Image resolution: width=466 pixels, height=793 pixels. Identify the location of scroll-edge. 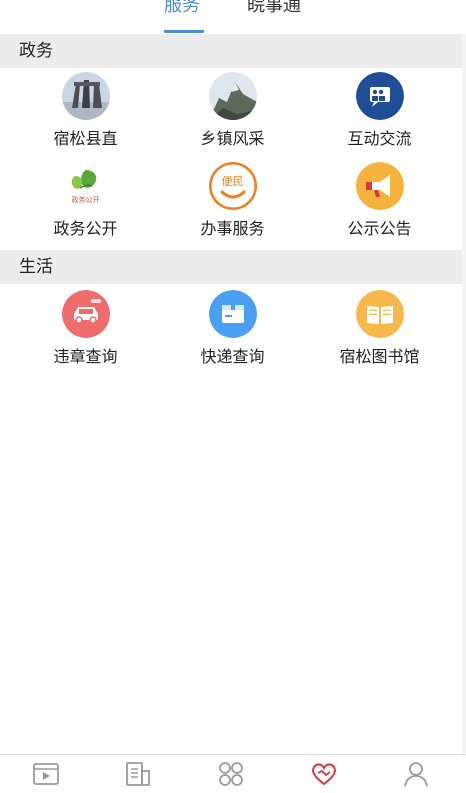
(464, 394).